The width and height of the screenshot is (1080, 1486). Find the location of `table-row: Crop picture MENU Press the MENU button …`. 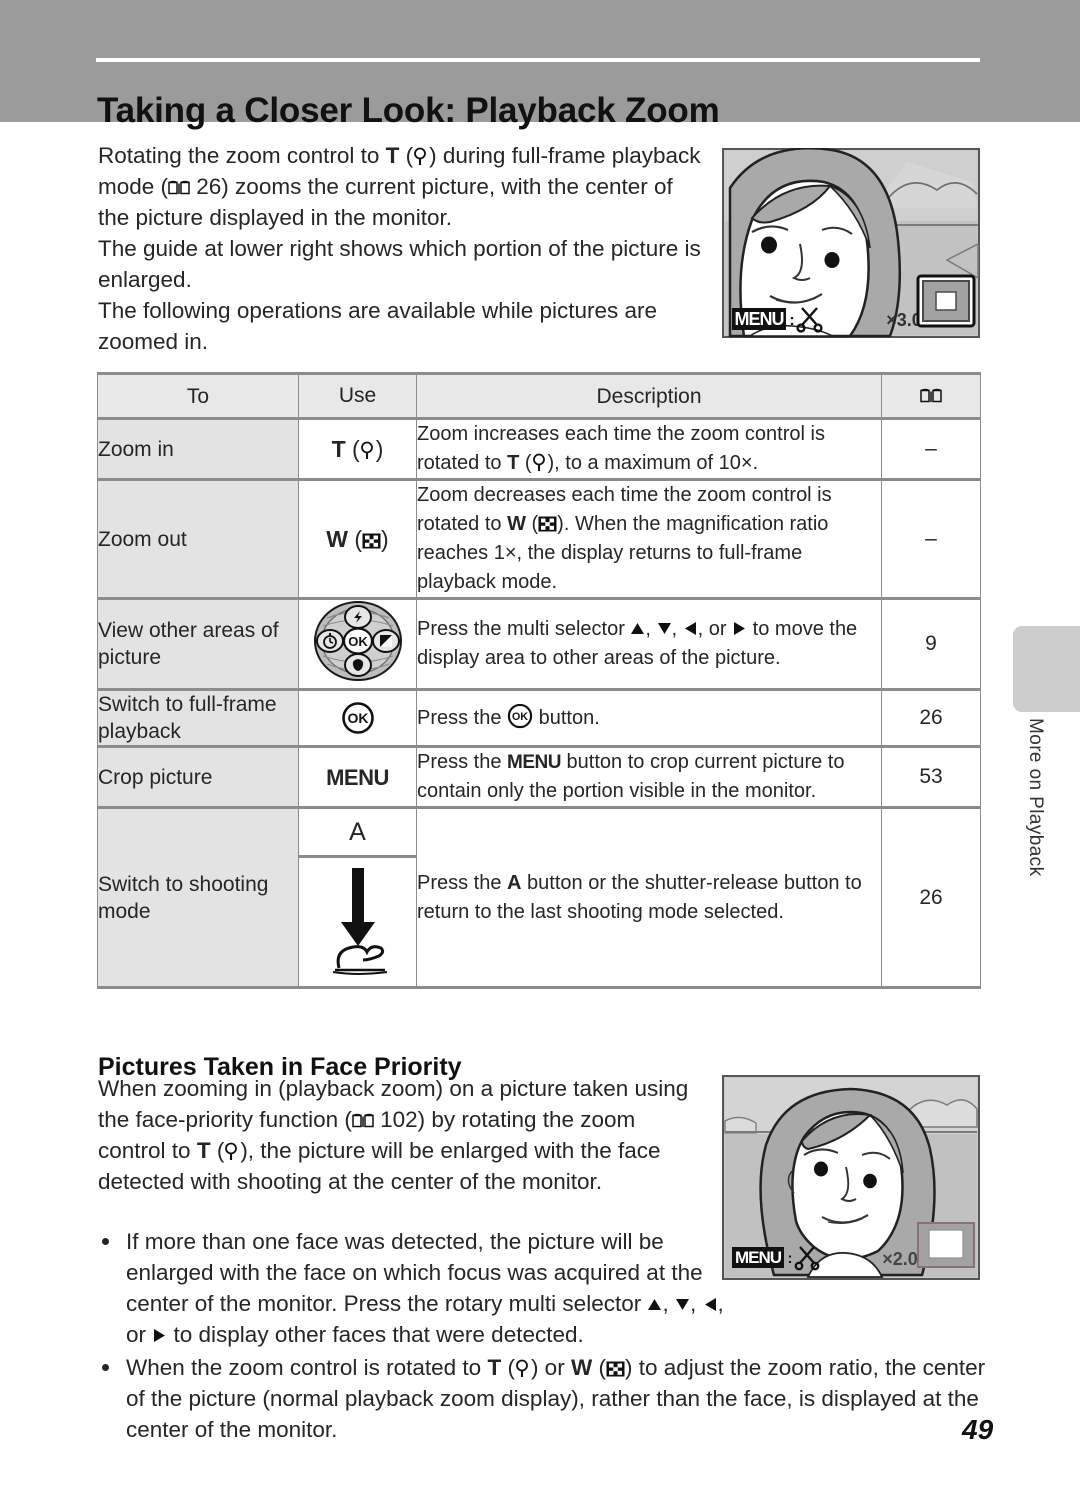

table-row: Crop picture MENU Press the MENU button … is located at coordinates (539, 776).